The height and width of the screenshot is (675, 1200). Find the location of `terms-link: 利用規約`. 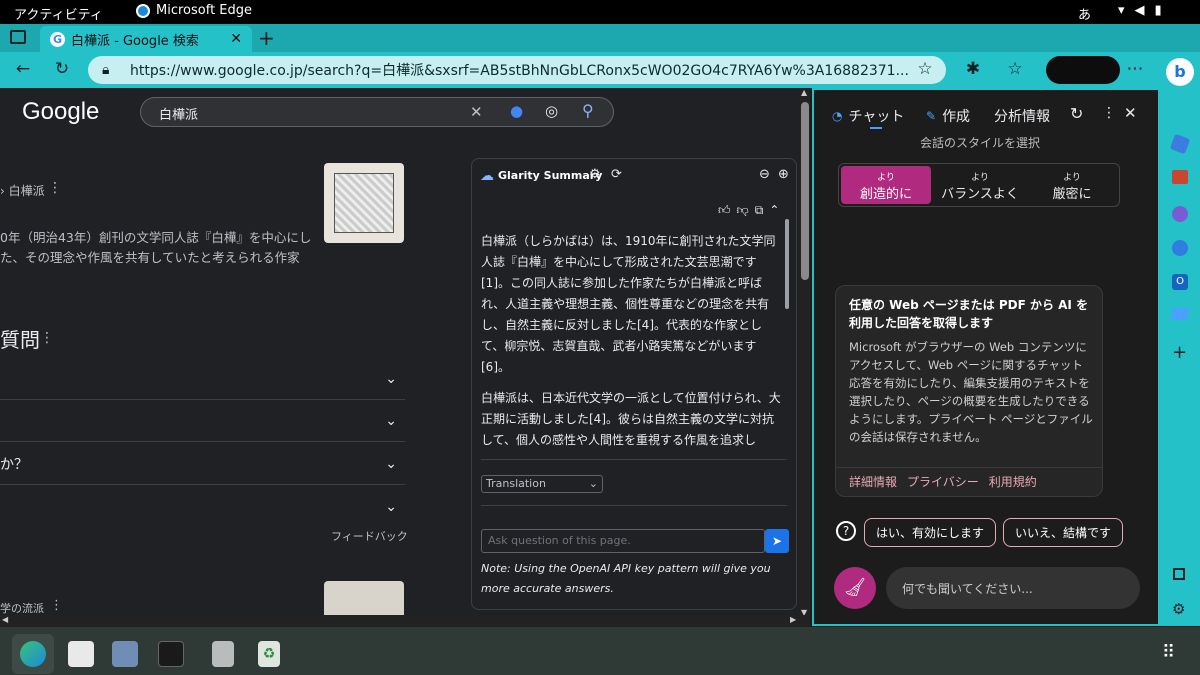

terms-link: 利用規約 is located at coordinates (1013, 481).